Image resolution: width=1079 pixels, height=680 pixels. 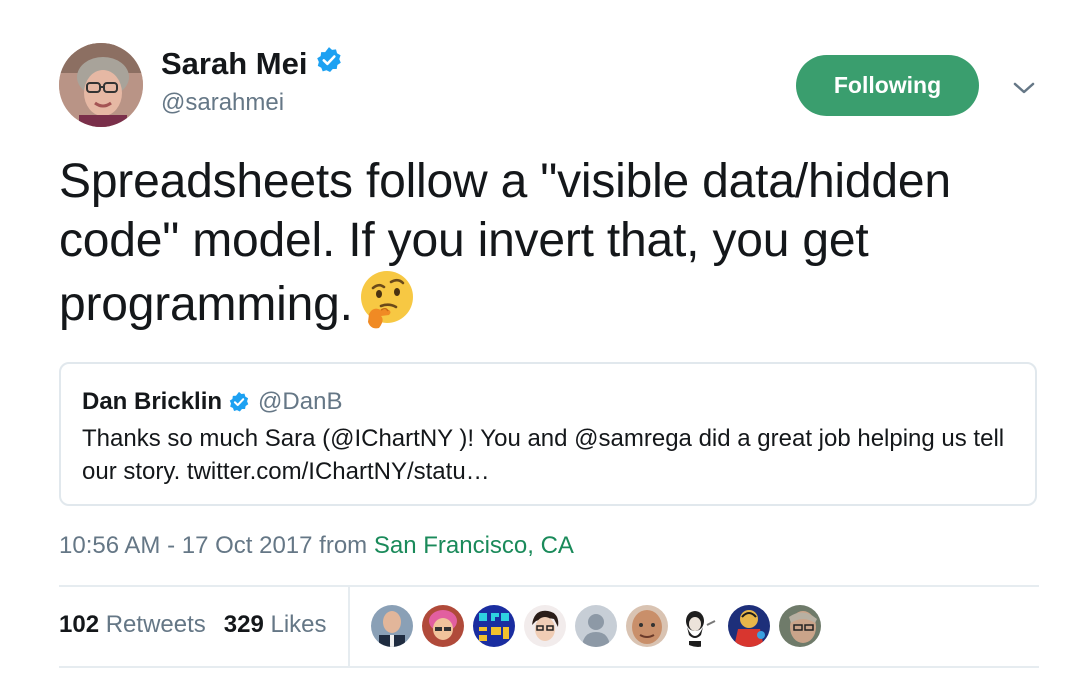 I want to click on retweets-stat: 102 Retweets, so click(x=132, y=625).